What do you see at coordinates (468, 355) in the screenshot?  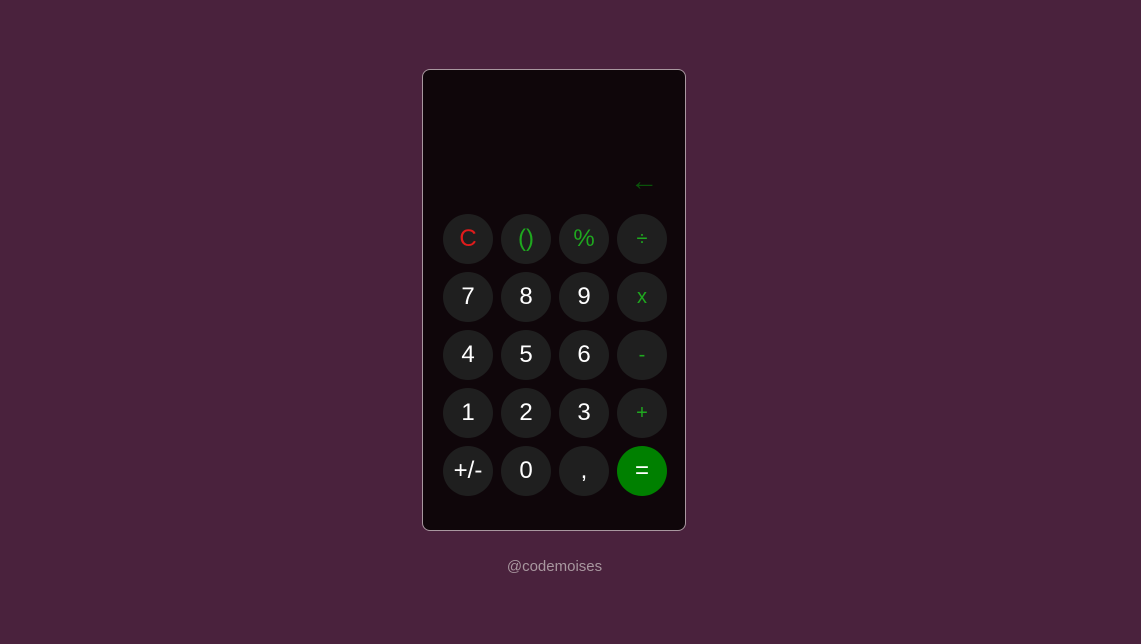 I see `digit-4-button: 4` at bounding box center [468, 355].